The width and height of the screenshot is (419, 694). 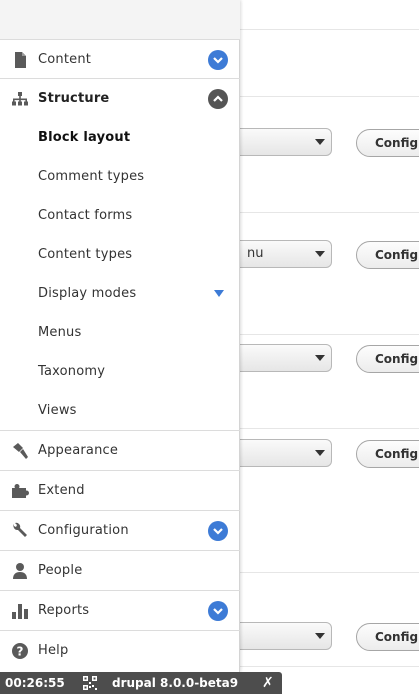 What do you see at coordinates (64, 610) in the screenshot?
I see `menu-item-label: Reports` at bounding box center [64, 610].